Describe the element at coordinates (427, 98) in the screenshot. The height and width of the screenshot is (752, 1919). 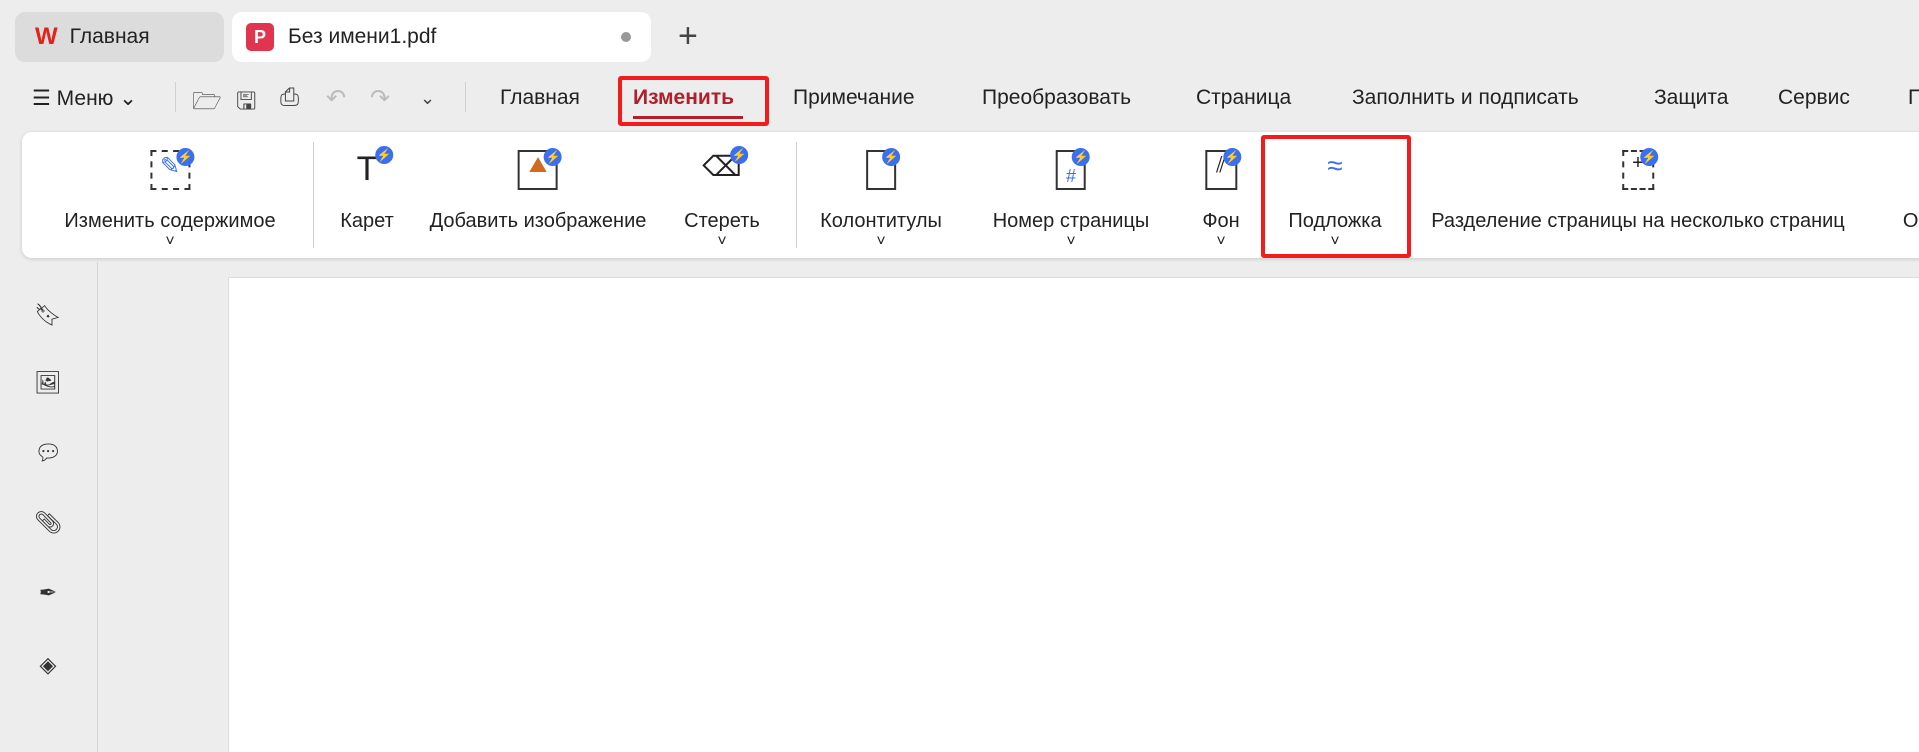
I see `more-chevron-icon: ⌄` at that location.